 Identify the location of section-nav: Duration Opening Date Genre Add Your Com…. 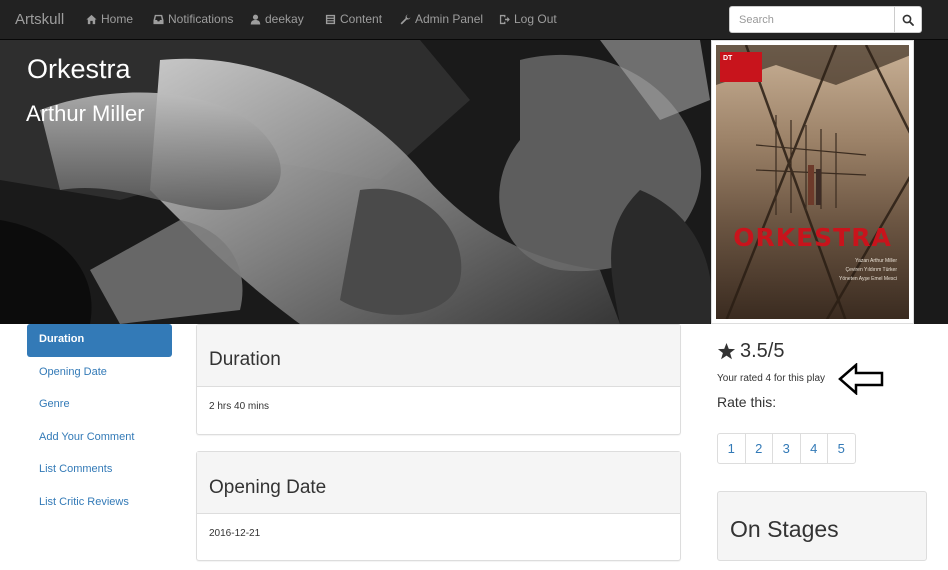
(99, 421).